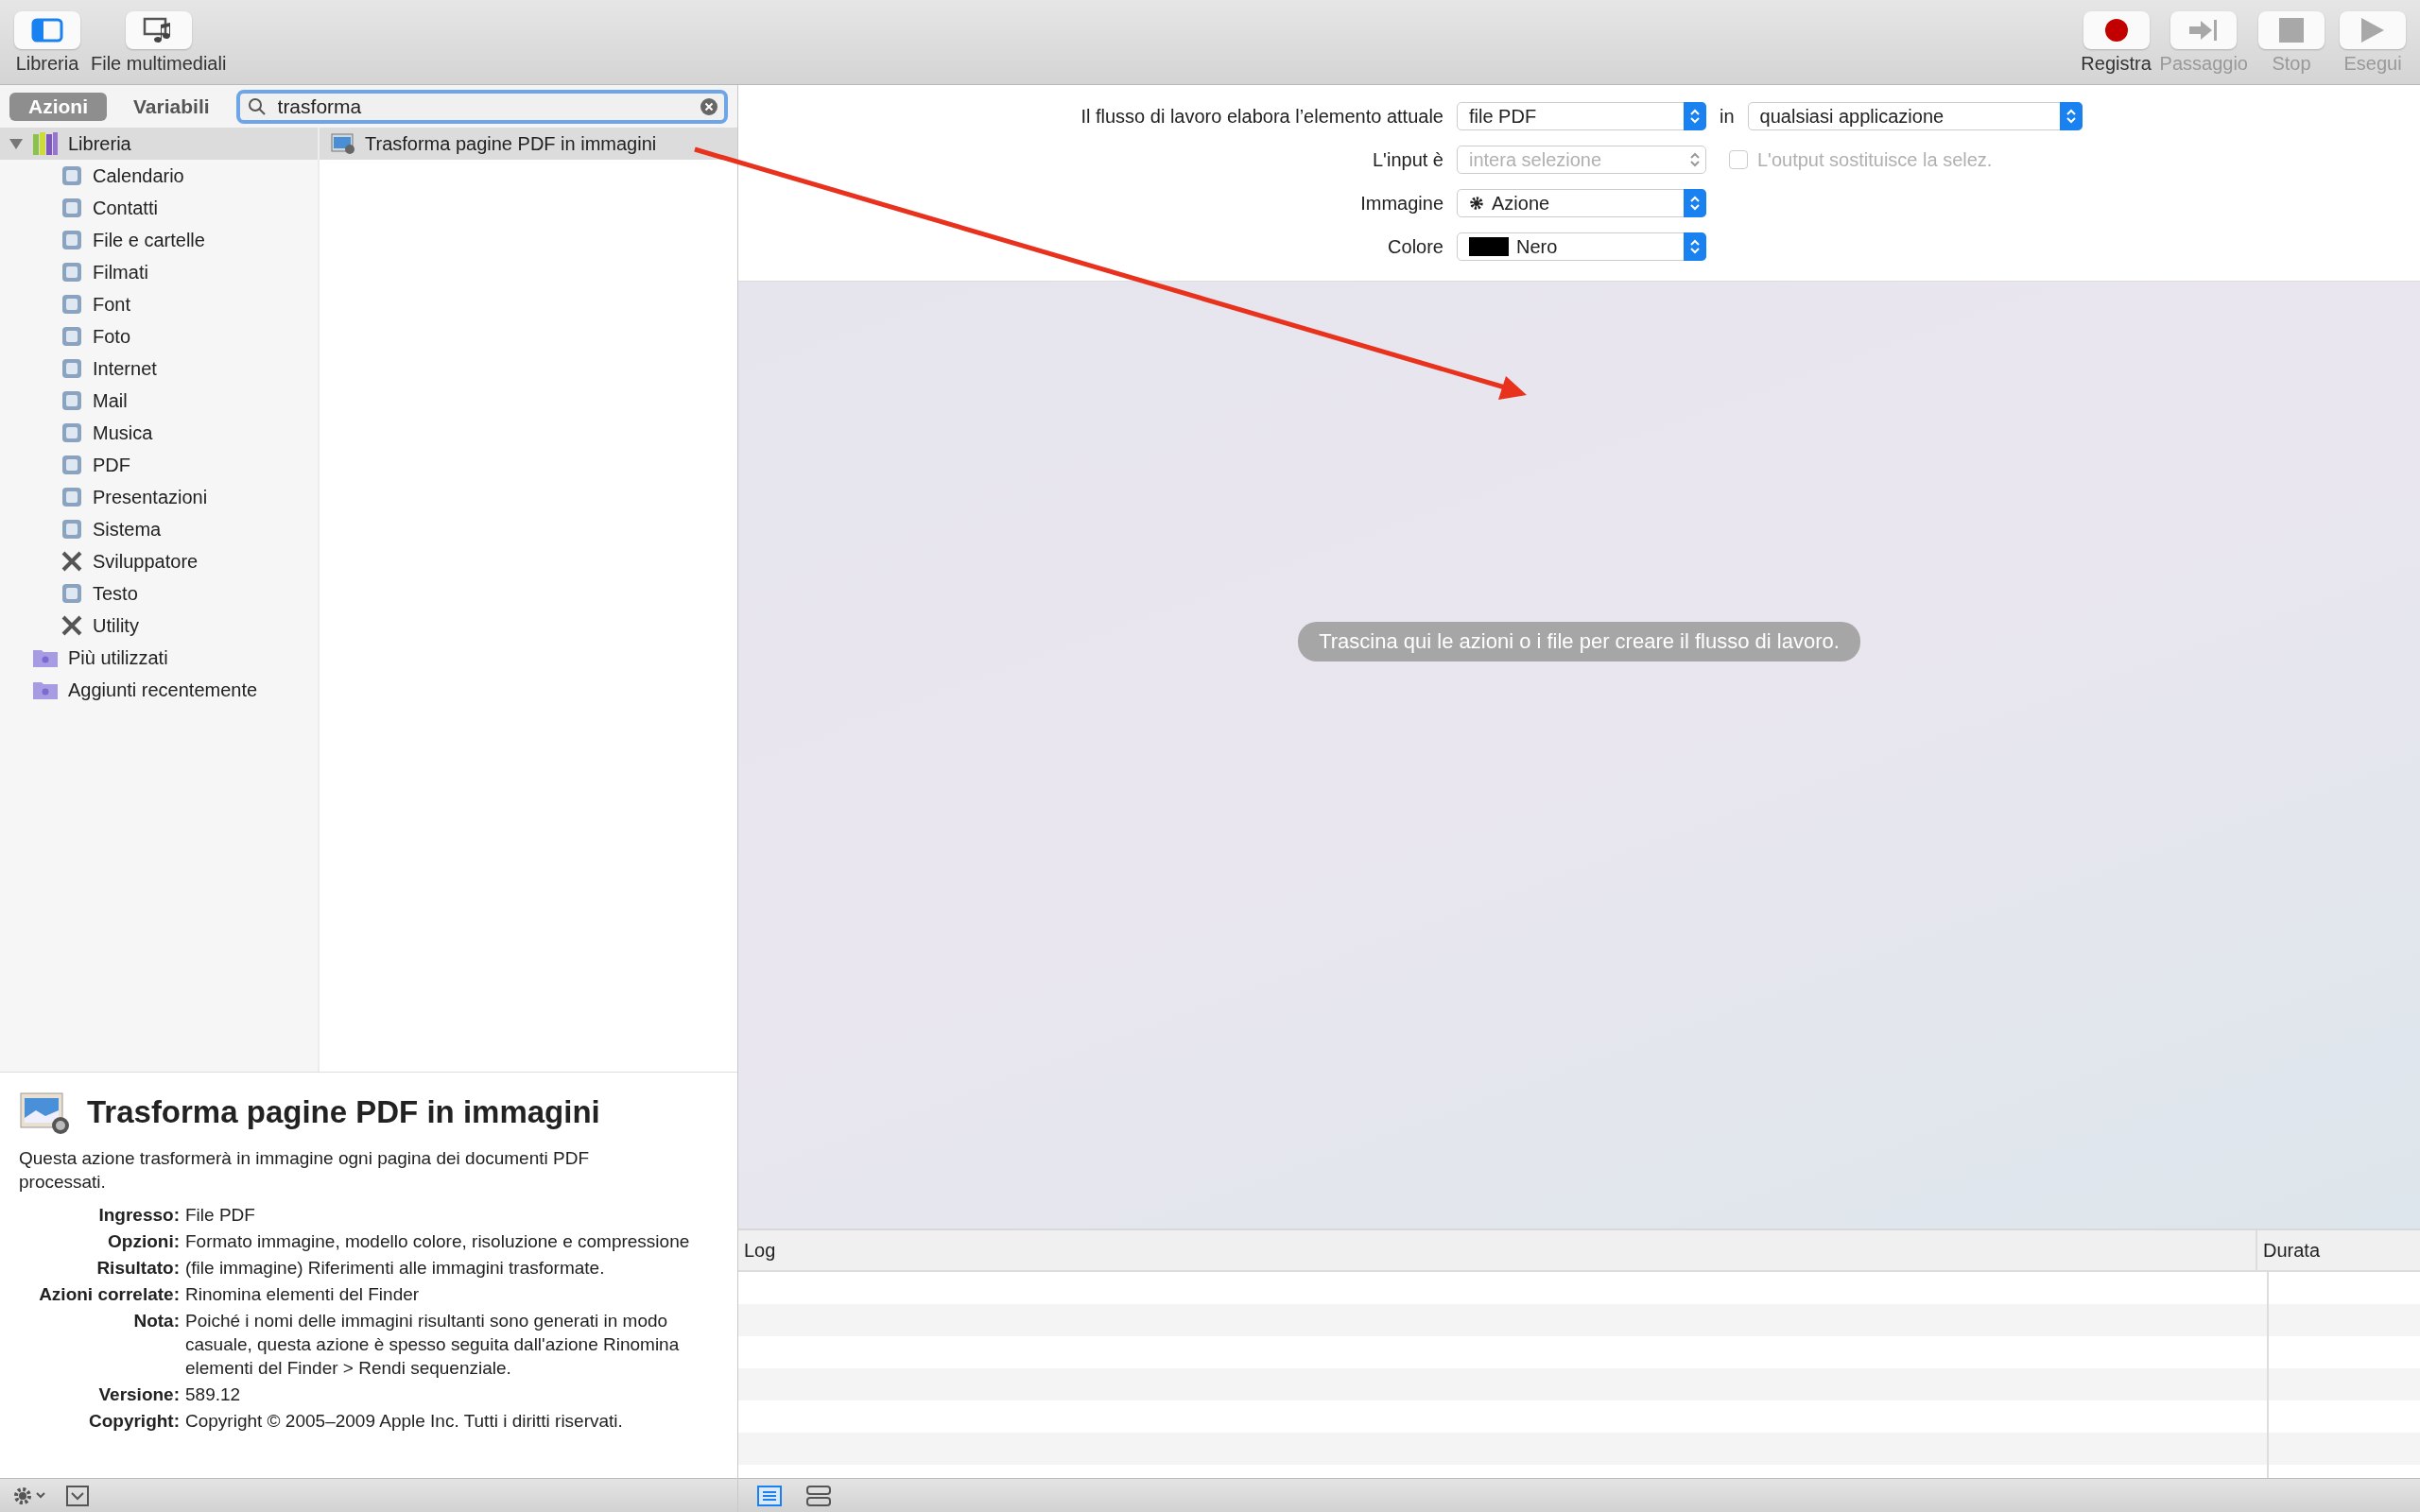 This screenshot has height=1512, width=2420. What do you see at coordinates (433, 1345) in the screenshot?
I see `field-value: Poiché i nomi delle immagini risultanti sono generati in modo casuale, questa azione è spesso seguita dall'azione Rinomina elementi del Finder > Rendi sequenziale.` at bounding box center [433, 1345].